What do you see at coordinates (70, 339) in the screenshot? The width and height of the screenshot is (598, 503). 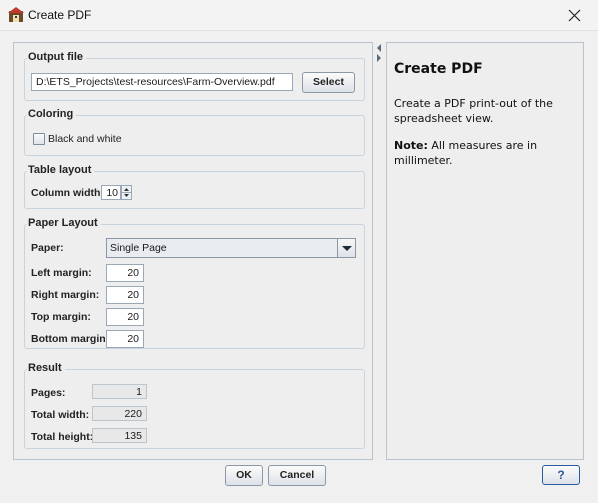 I see `bottom-margin-label: Bottom margin:` at bounding box center [70, 339].